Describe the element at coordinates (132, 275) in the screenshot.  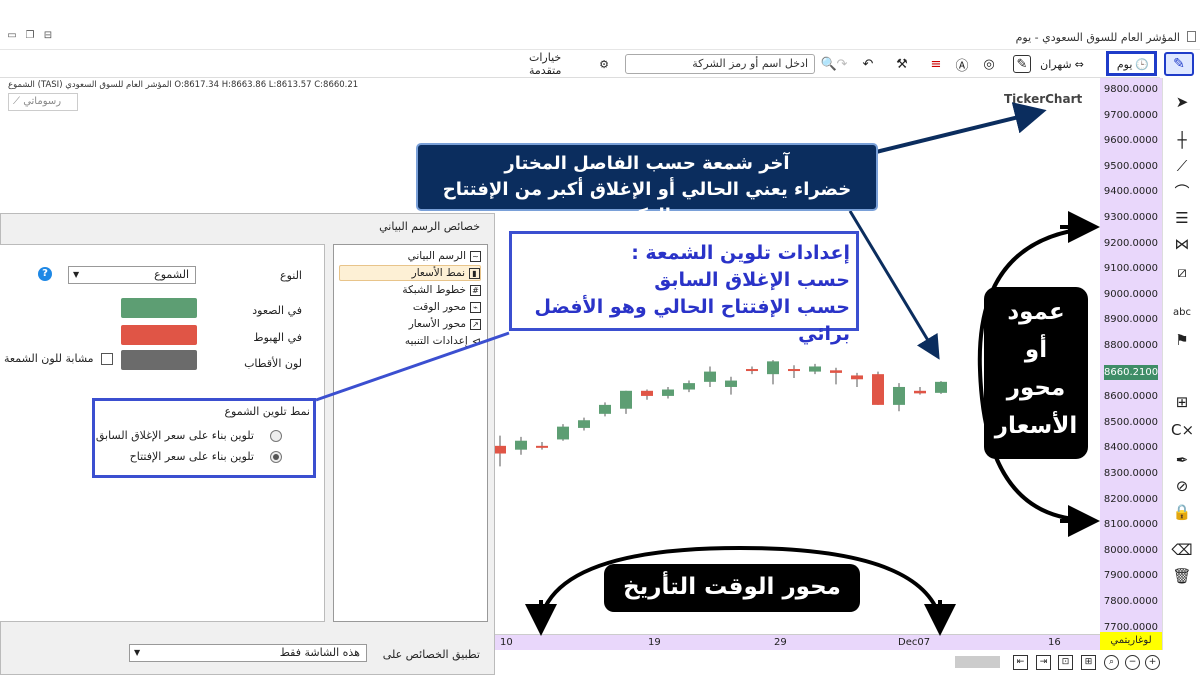
I see `type-select: الشموع ▼` at that location.